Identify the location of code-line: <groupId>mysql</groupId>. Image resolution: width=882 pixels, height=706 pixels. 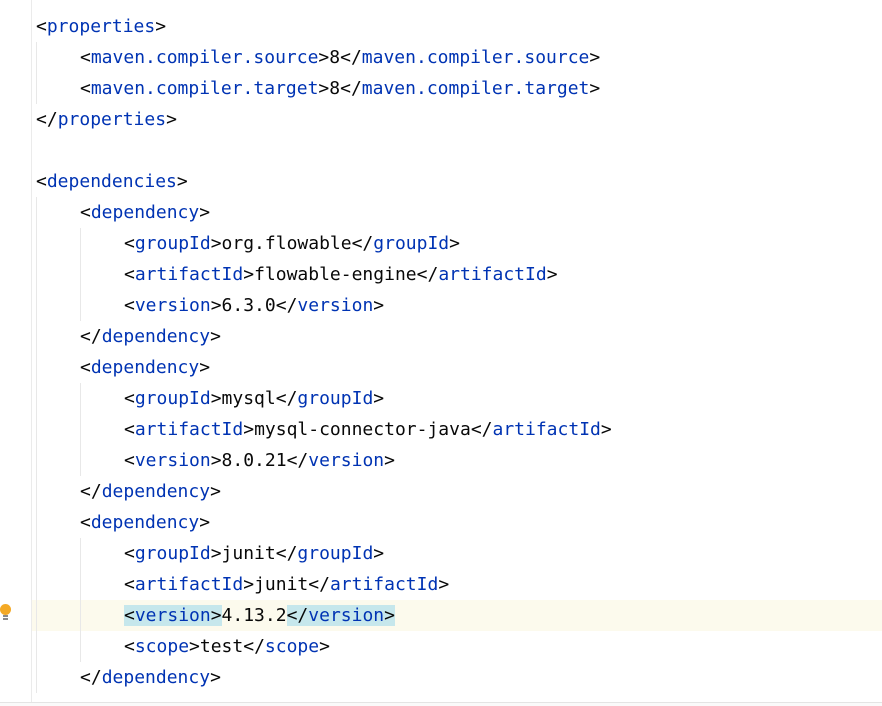
(459, 398).